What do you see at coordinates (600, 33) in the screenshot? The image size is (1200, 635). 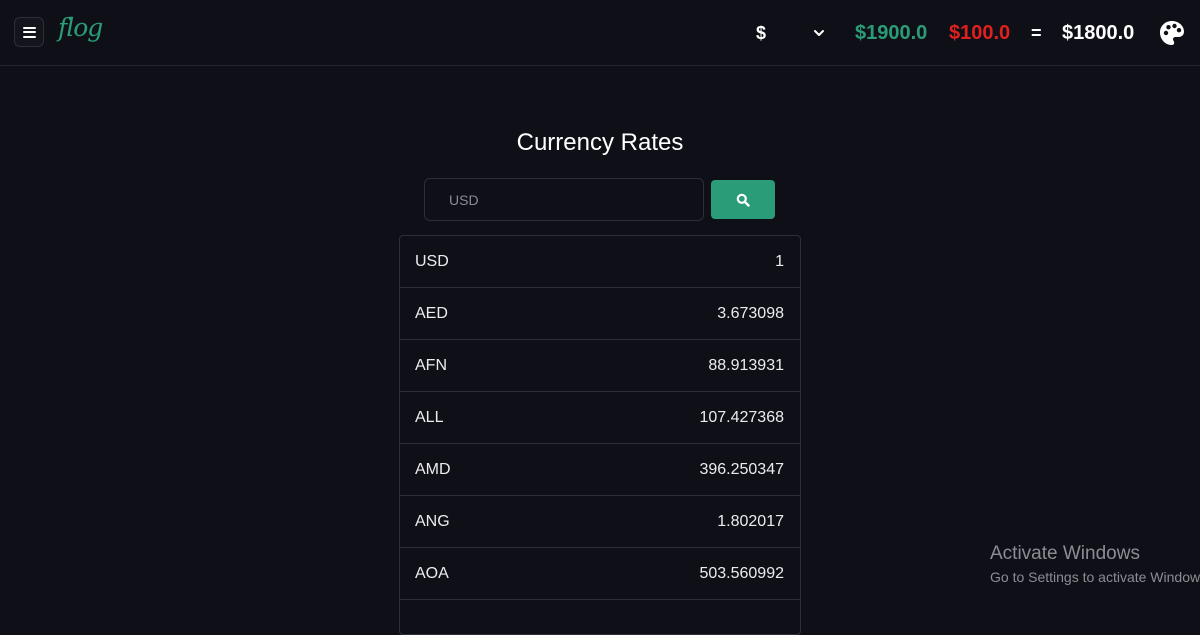 I see `top-navbar: flog $ $1900.0 $100.0 = $1800.0` at bounding box center [600, 33].